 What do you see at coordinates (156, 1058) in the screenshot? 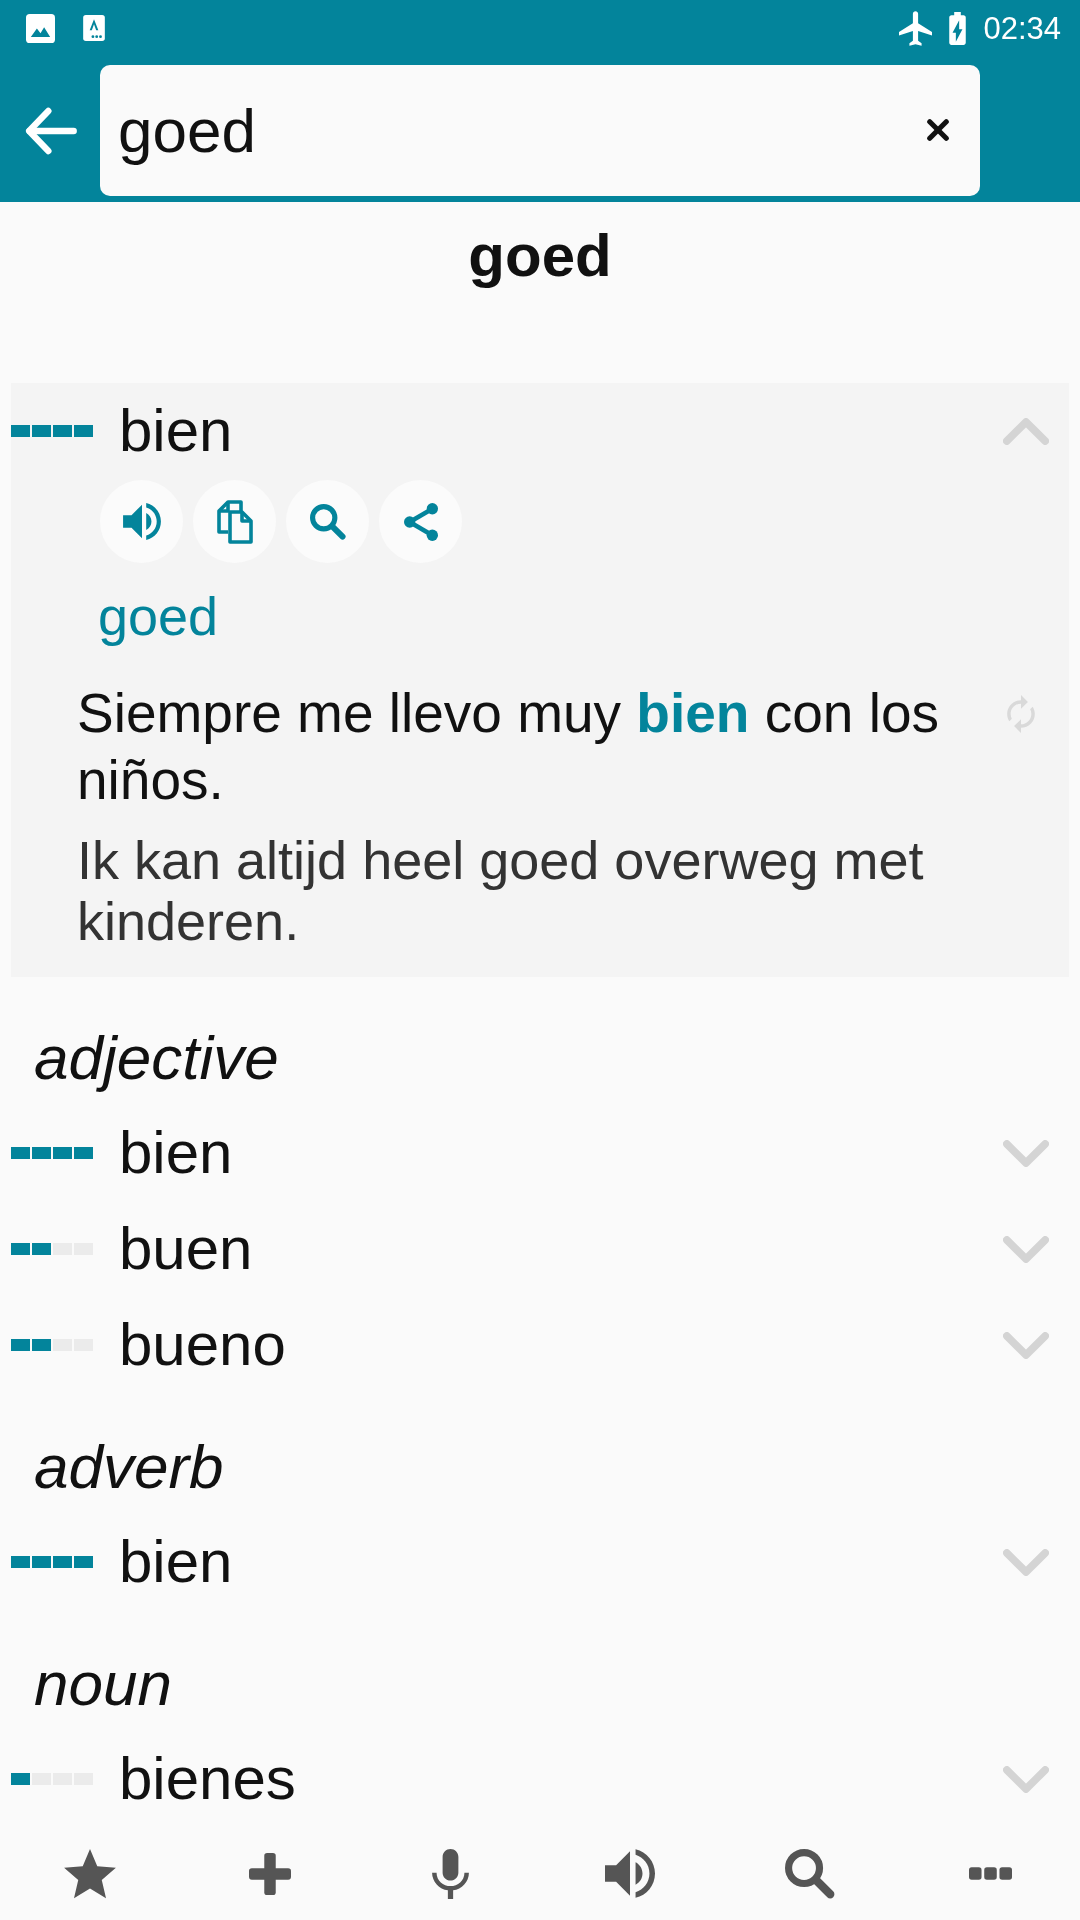
I see `part-of-speech-label: adjective` at bounding box center [156, 1058].